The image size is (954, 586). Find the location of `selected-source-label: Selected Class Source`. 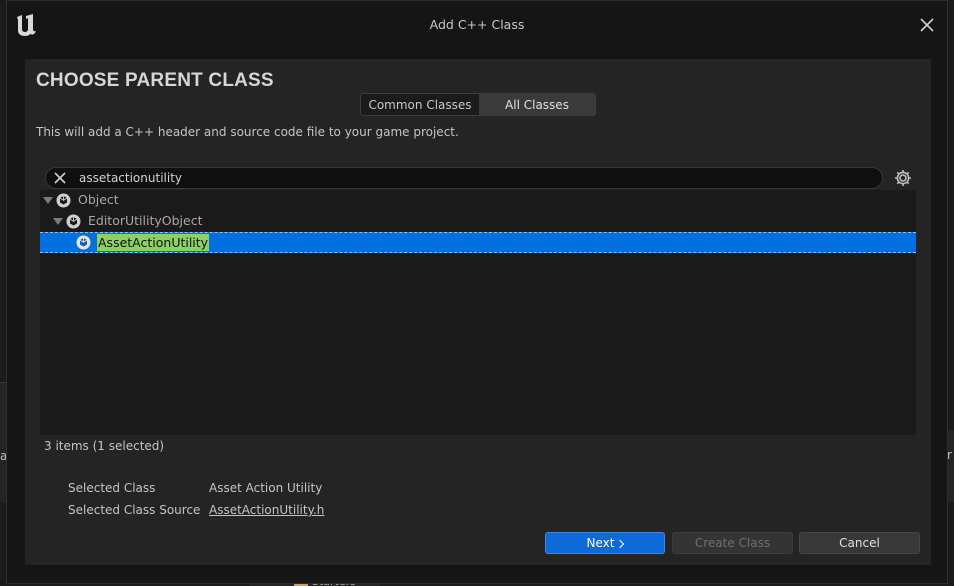

selected-source-label: Selected Class Source is located at coordinates (134, 510).